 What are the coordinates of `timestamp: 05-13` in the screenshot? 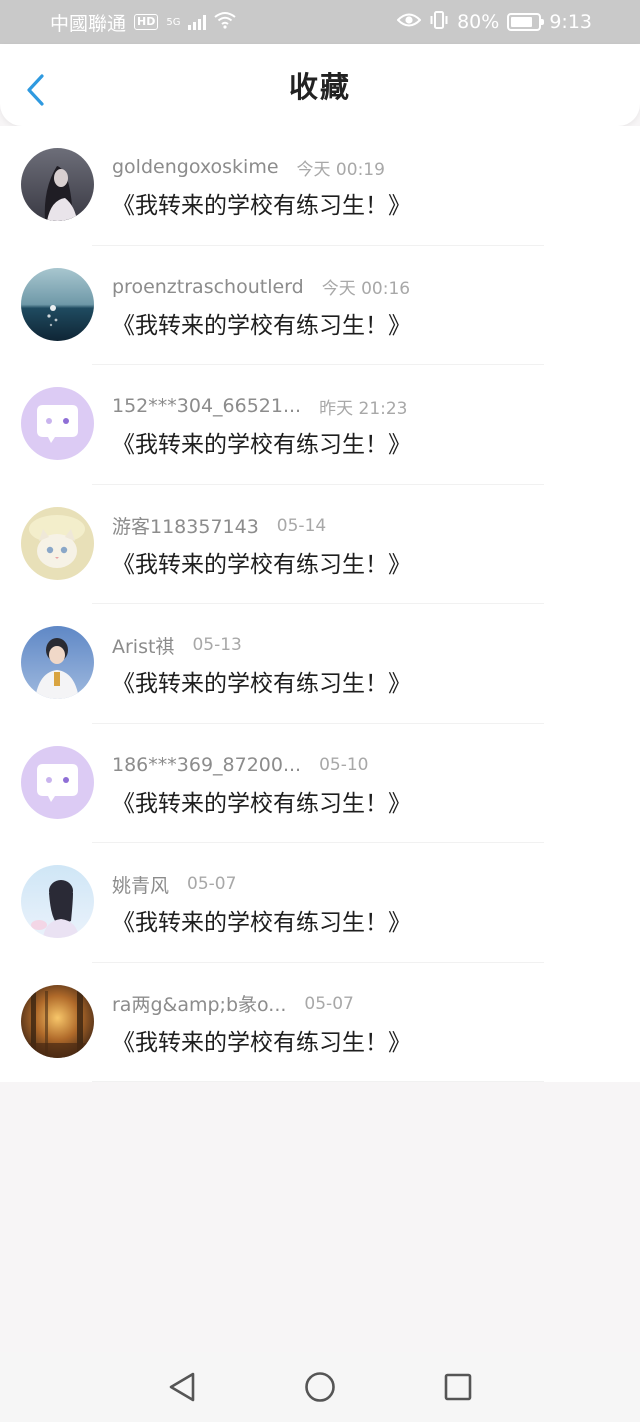 It's located at (217, 645).